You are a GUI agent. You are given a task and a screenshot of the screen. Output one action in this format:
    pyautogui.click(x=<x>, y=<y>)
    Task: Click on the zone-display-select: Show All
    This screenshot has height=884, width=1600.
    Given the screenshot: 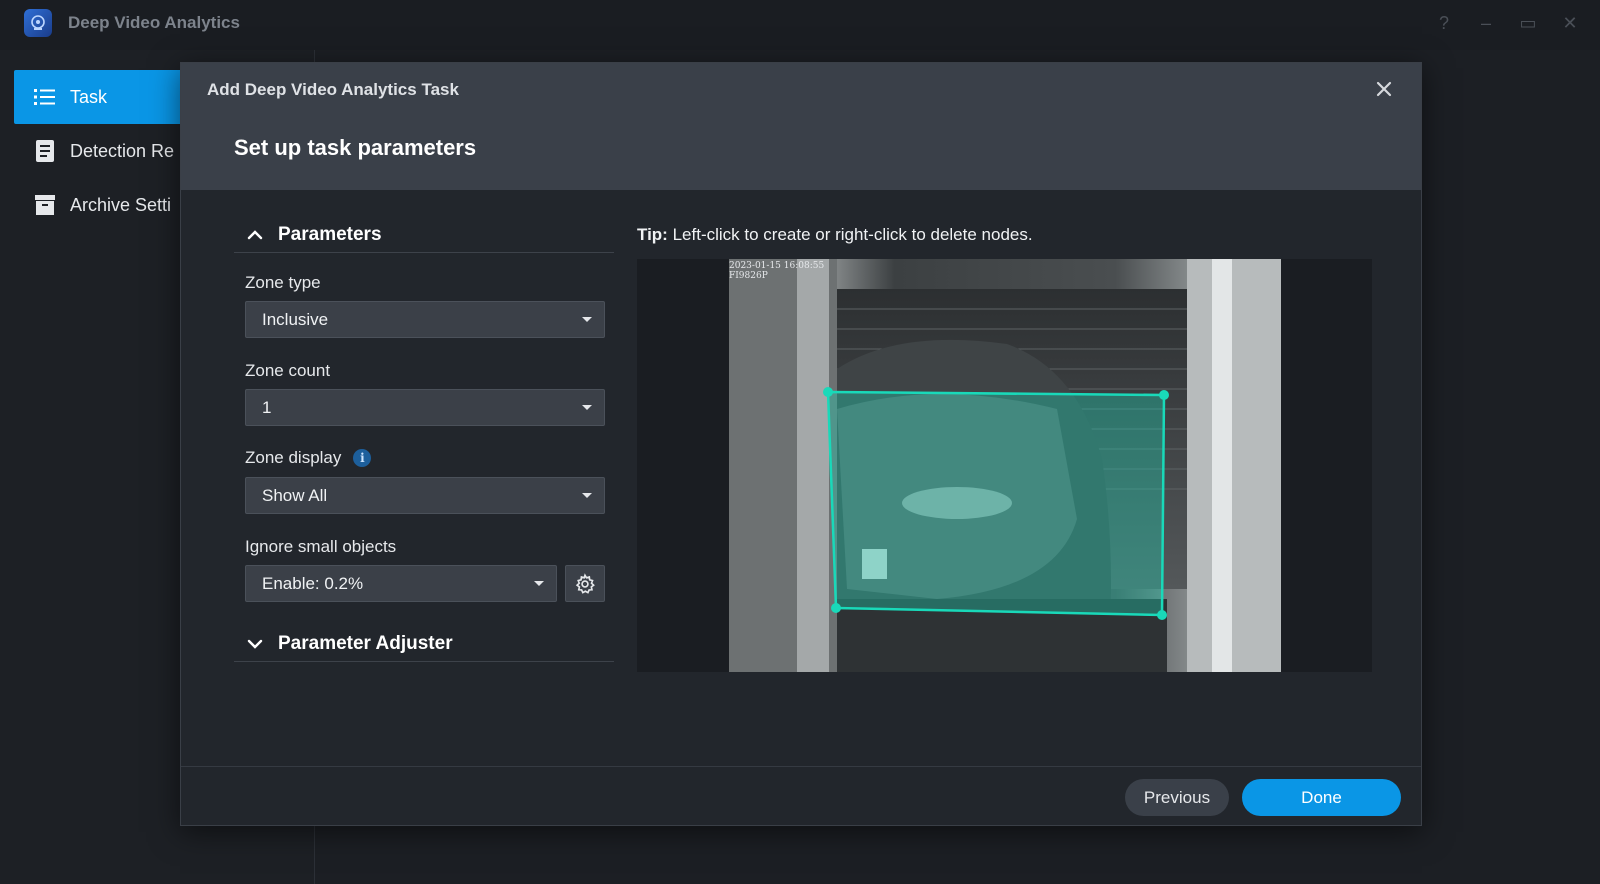 What is the action you would take?
    pyautogui.click(x=425, y=495)
    